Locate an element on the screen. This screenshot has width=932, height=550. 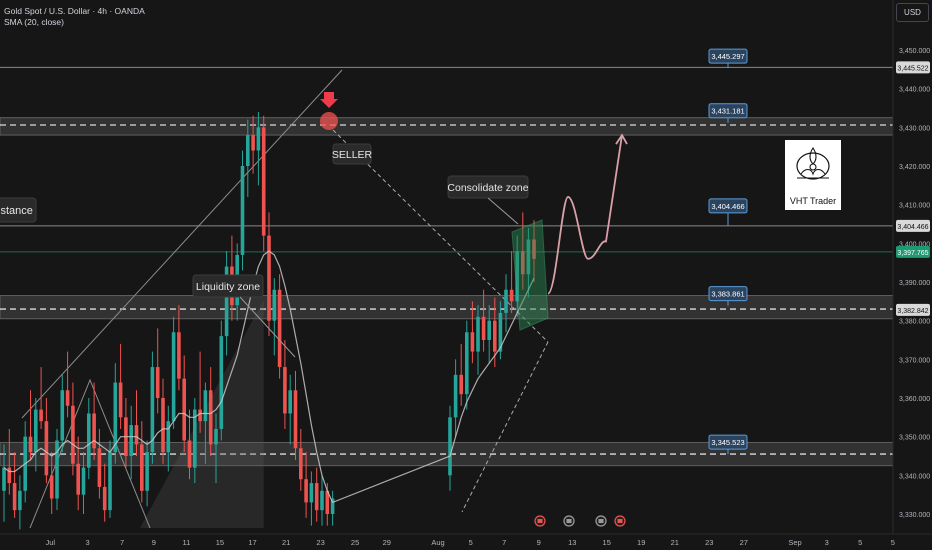
x-tick-label: 5 is located at coordinates (860, 542).